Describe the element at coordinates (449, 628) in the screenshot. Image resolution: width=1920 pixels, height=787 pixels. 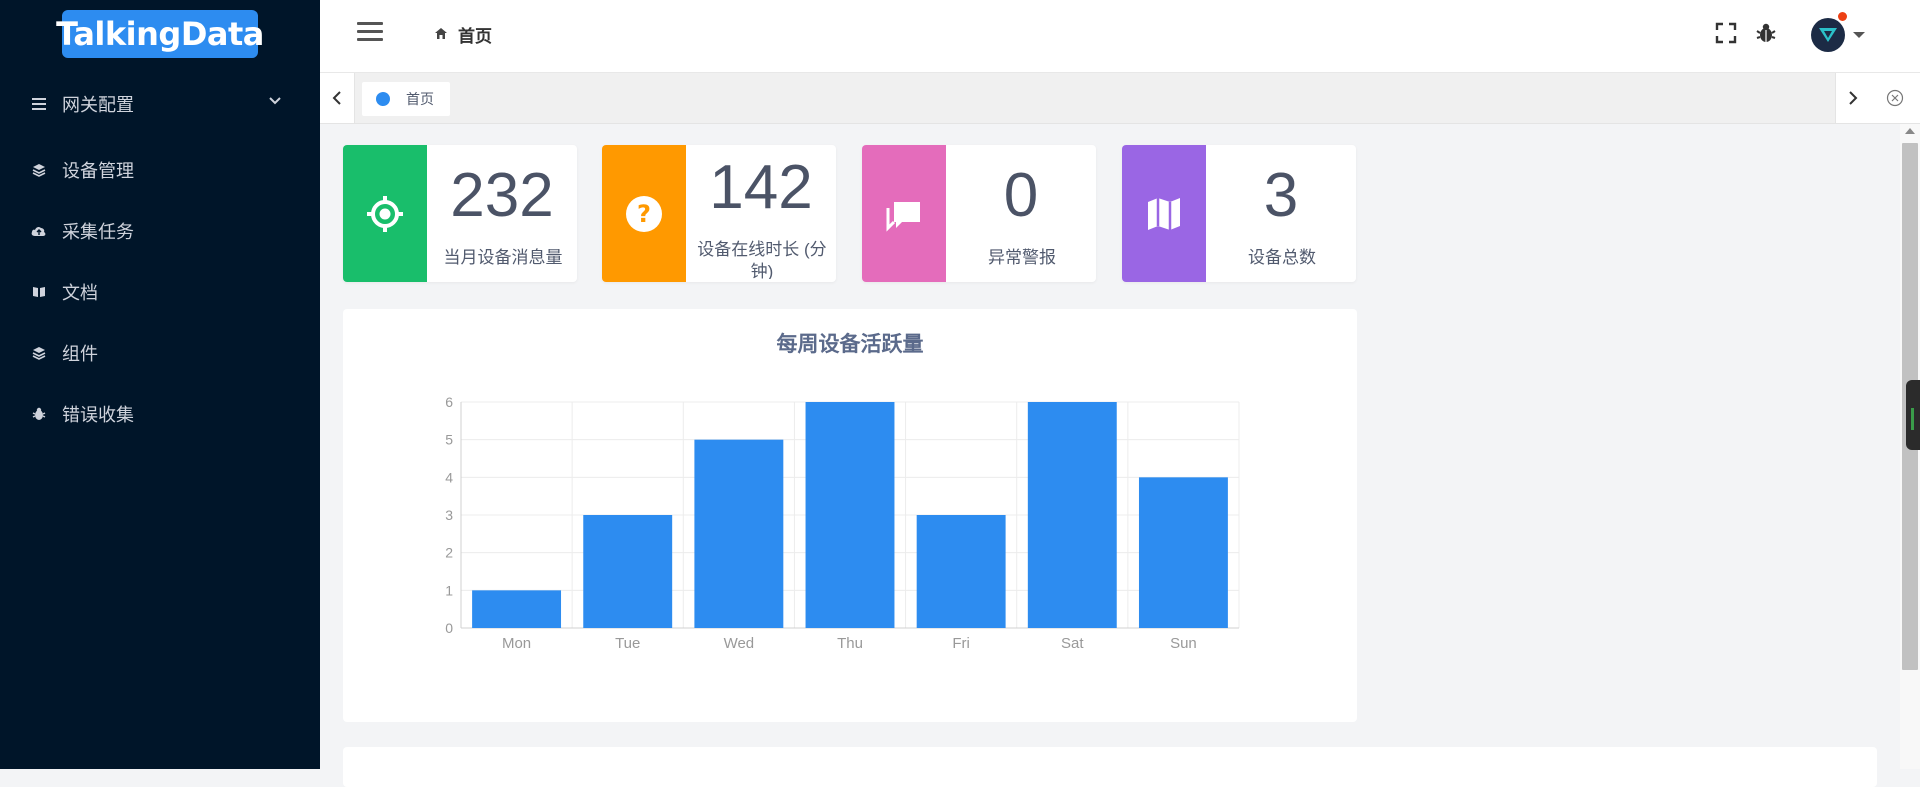
I see `y-tick-label: 0` at that location.